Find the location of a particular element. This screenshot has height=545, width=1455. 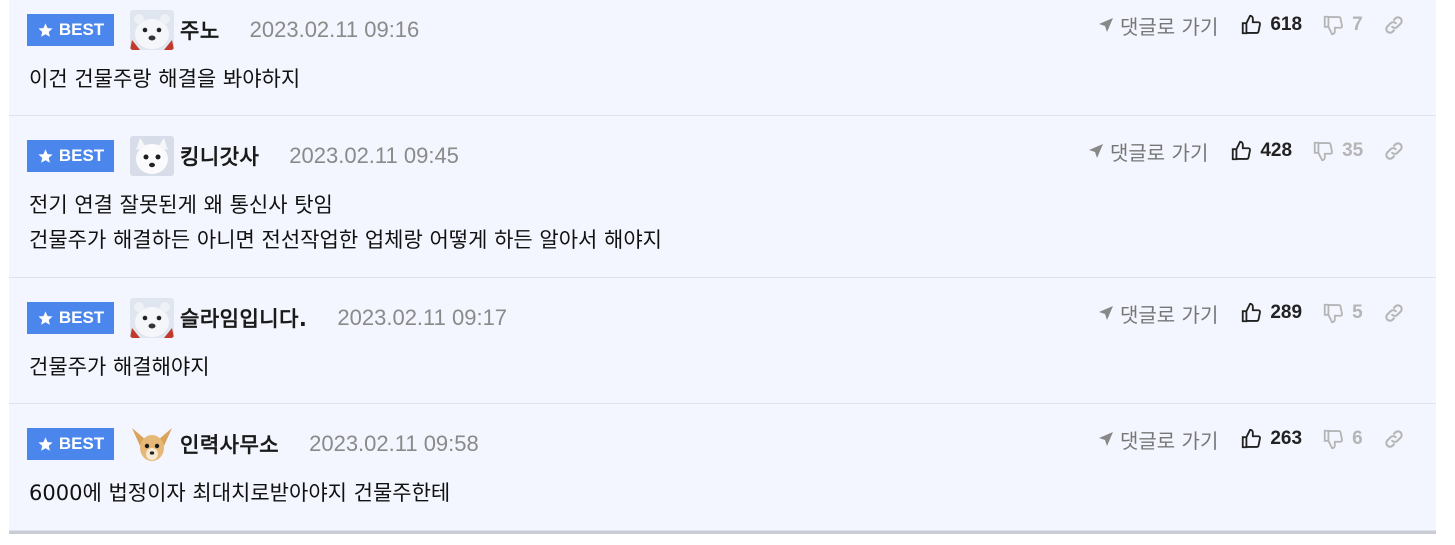

like-button: 289 is located at coordinates (1271, 313).